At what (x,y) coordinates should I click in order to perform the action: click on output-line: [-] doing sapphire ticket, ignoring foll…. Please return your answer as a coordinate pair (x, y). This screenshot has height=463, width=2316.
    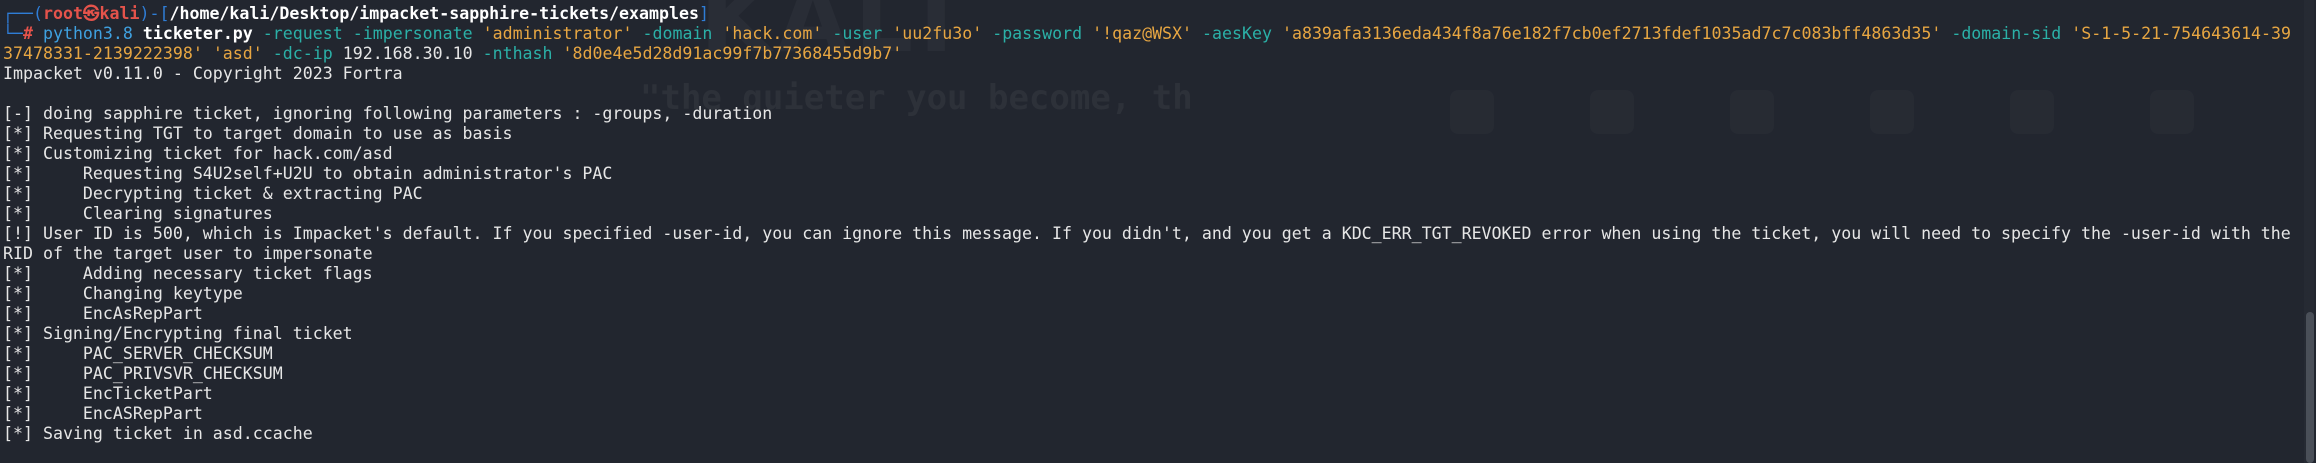
    Looking at the image, I should click on (388, 113).